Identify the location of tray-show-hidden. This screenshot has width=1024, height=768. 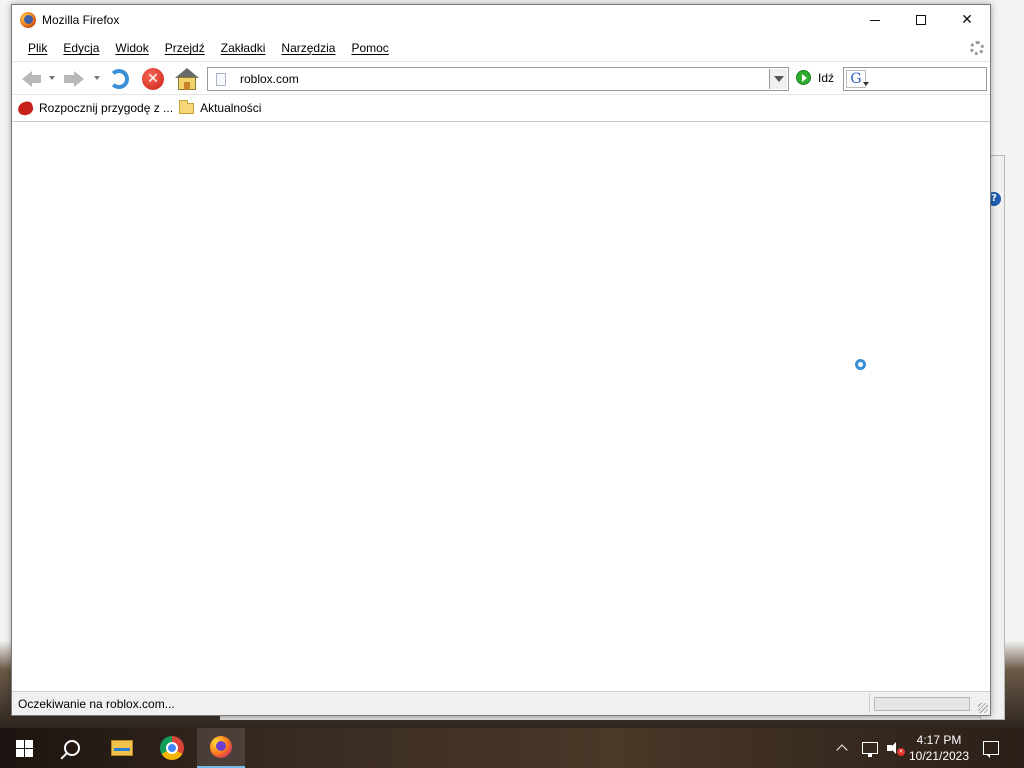
(842, 748).